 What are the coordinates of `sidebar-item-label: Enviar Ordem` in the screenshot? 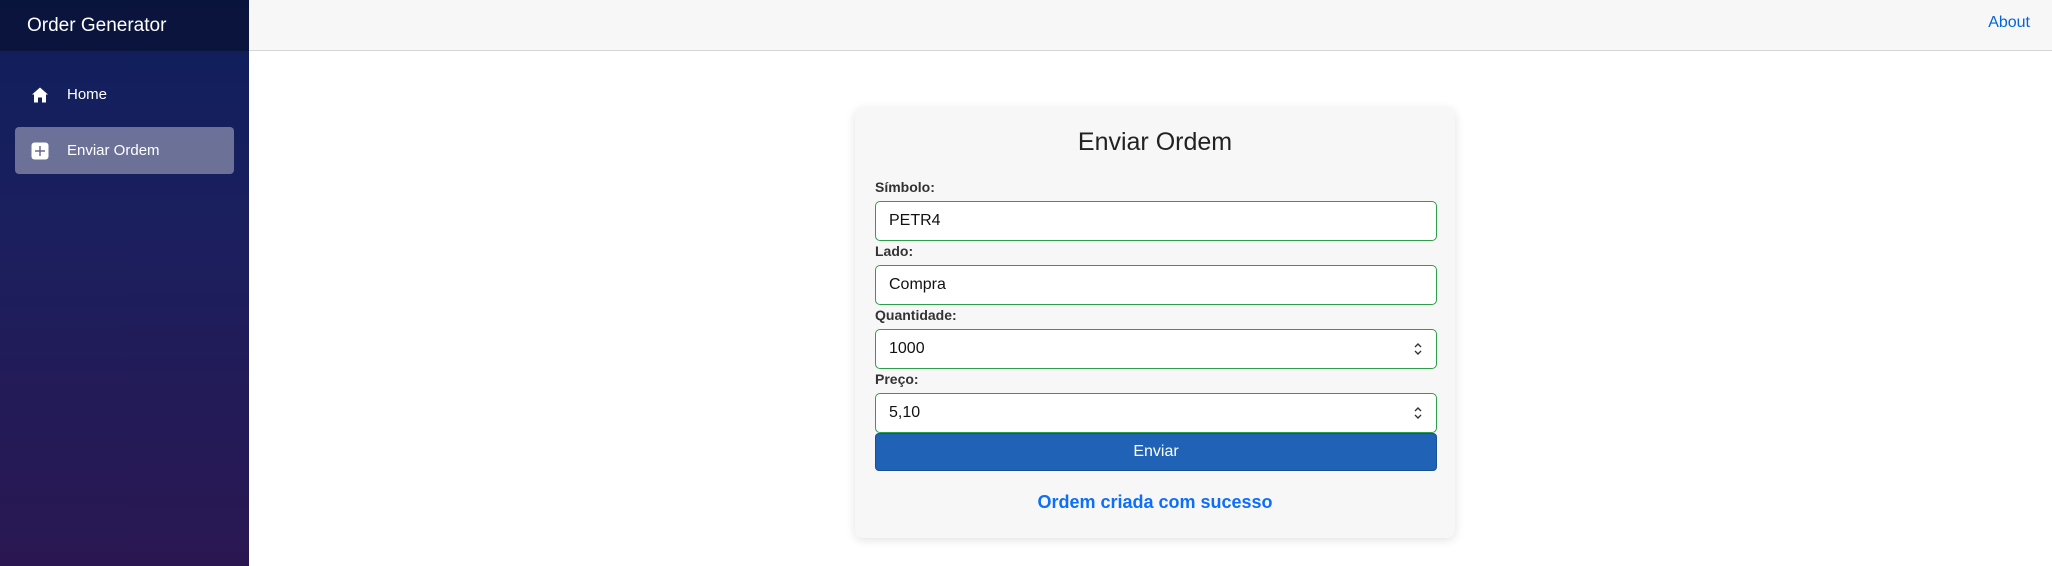 It's located at (113, 150).